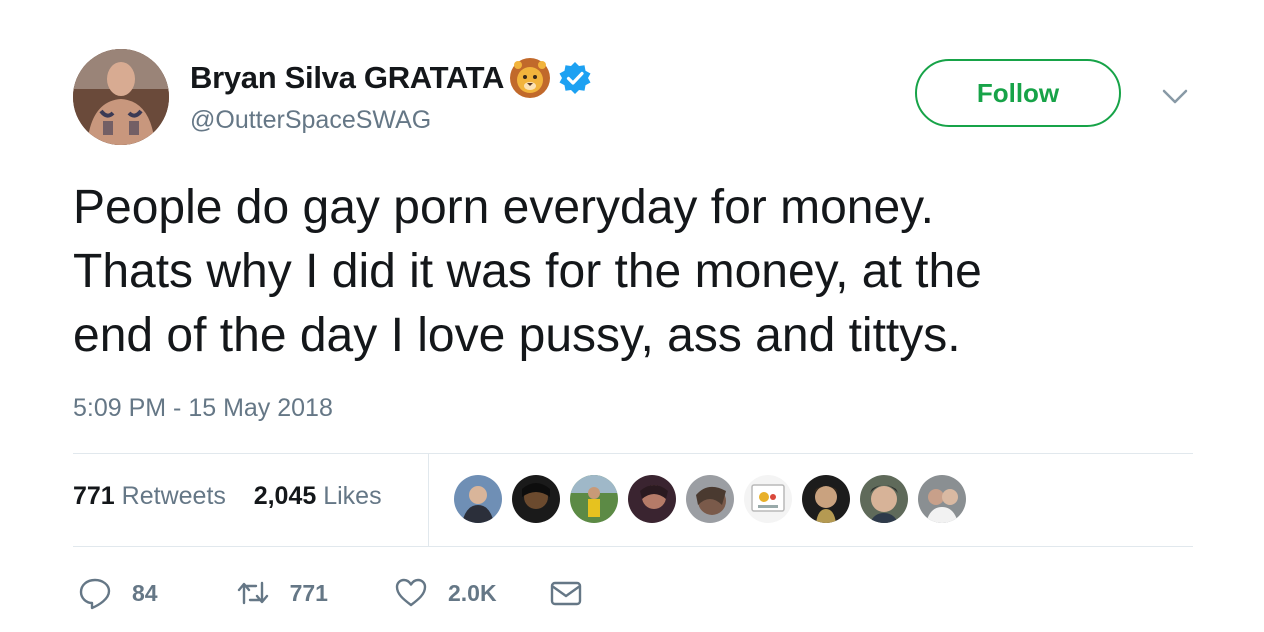  What do you see at coordinates (145, 592) in the screenshot?
I see `reply-count: 84` at bounding box center [145, 592].